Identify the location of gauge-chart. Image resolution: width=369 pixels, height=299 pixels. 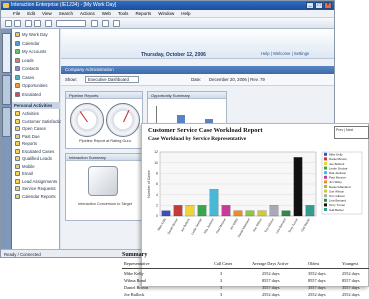
(123, 120).